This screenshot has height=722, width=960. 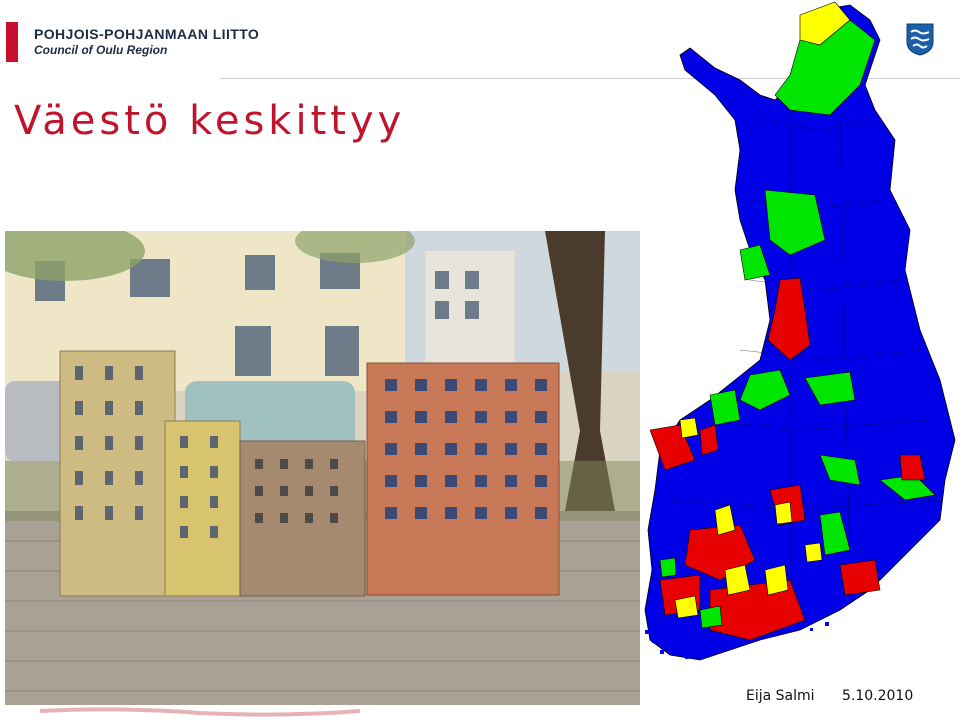 What do you see at coordinates (480, 710) in the screenshot?
I see `footer-decoration` at bounding box center [480, 710].